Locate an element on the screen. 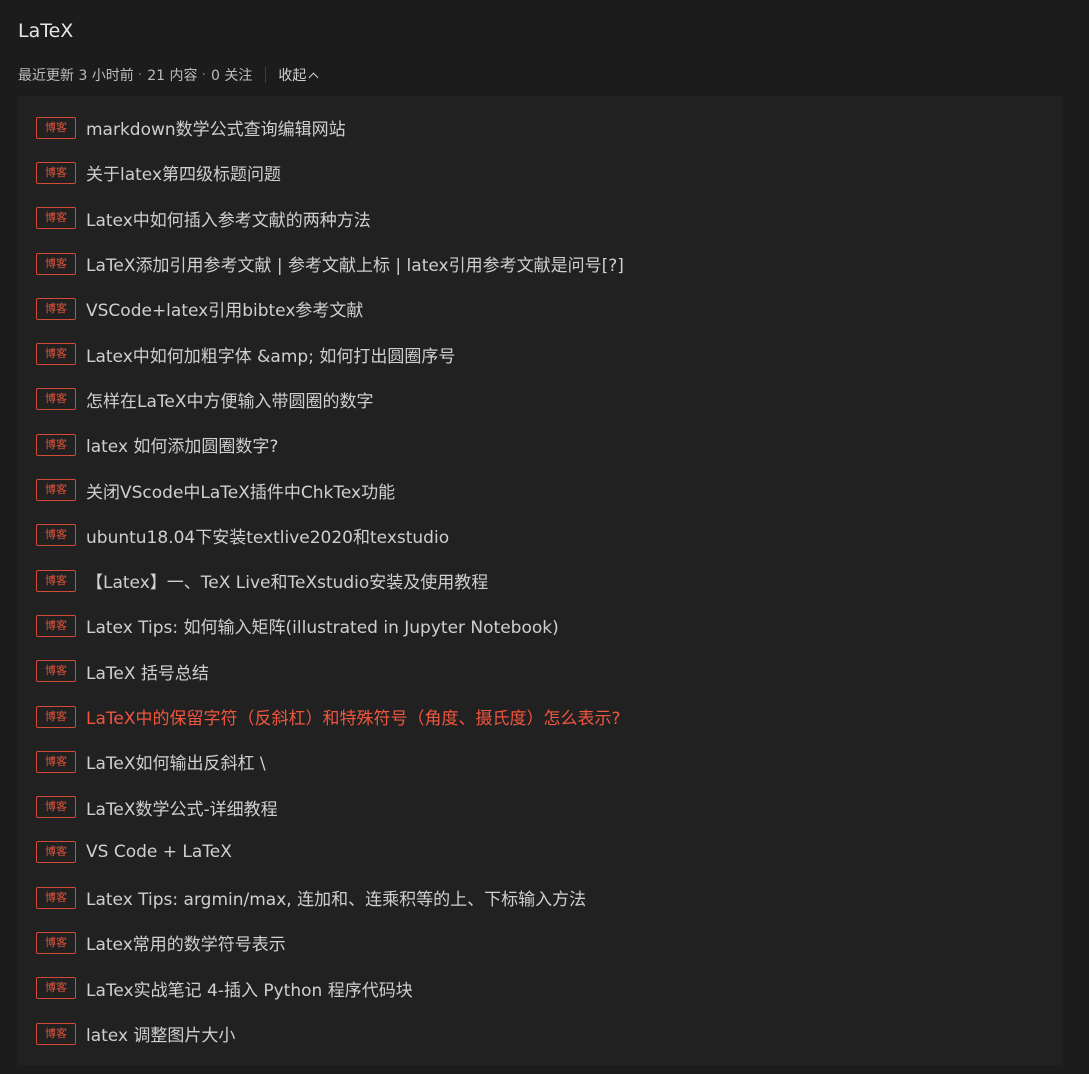 Image resolution: width=1089 pixels, height=1074 pixels. article-list-item: 博客 怎样在LaTeX中方便输入带圆圈的数字 is located at coordinates (540, 399).